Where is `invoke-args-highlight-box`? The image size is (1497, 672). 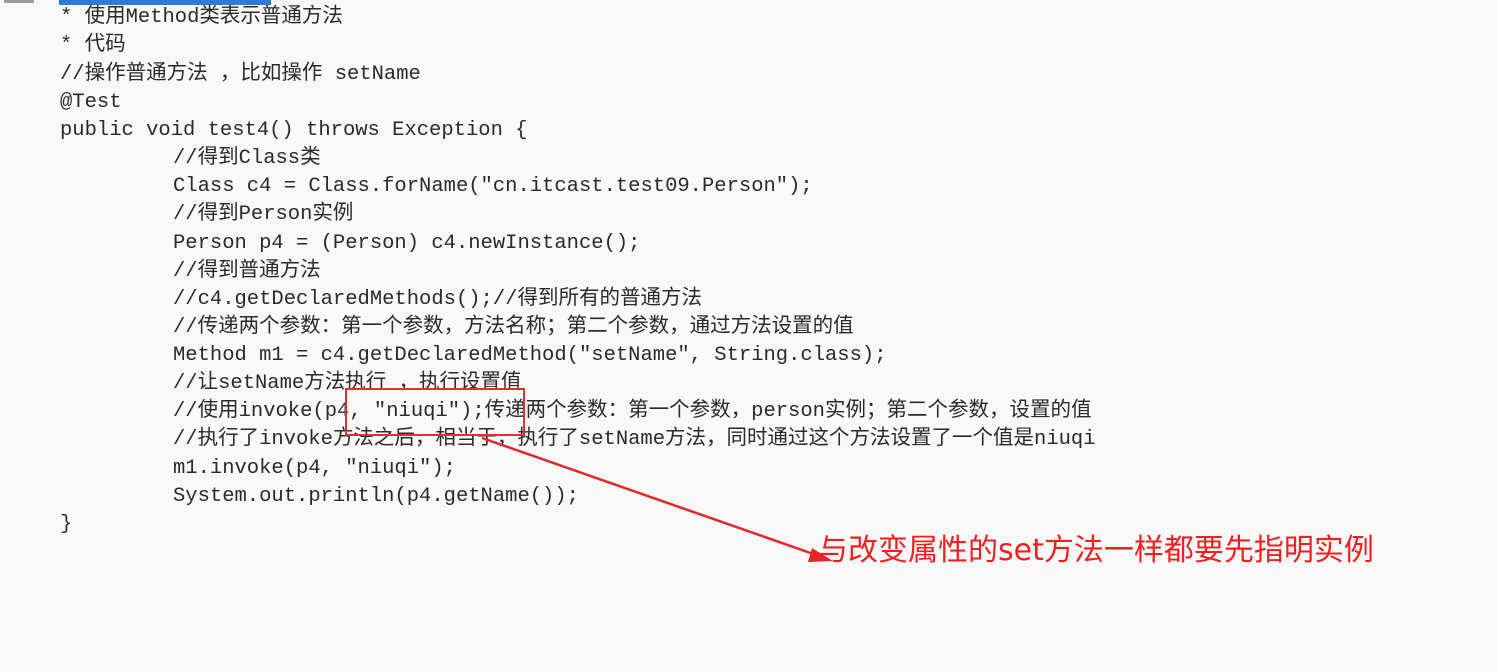 invoke-args-highlight-box is located at coordinates (435, 412).